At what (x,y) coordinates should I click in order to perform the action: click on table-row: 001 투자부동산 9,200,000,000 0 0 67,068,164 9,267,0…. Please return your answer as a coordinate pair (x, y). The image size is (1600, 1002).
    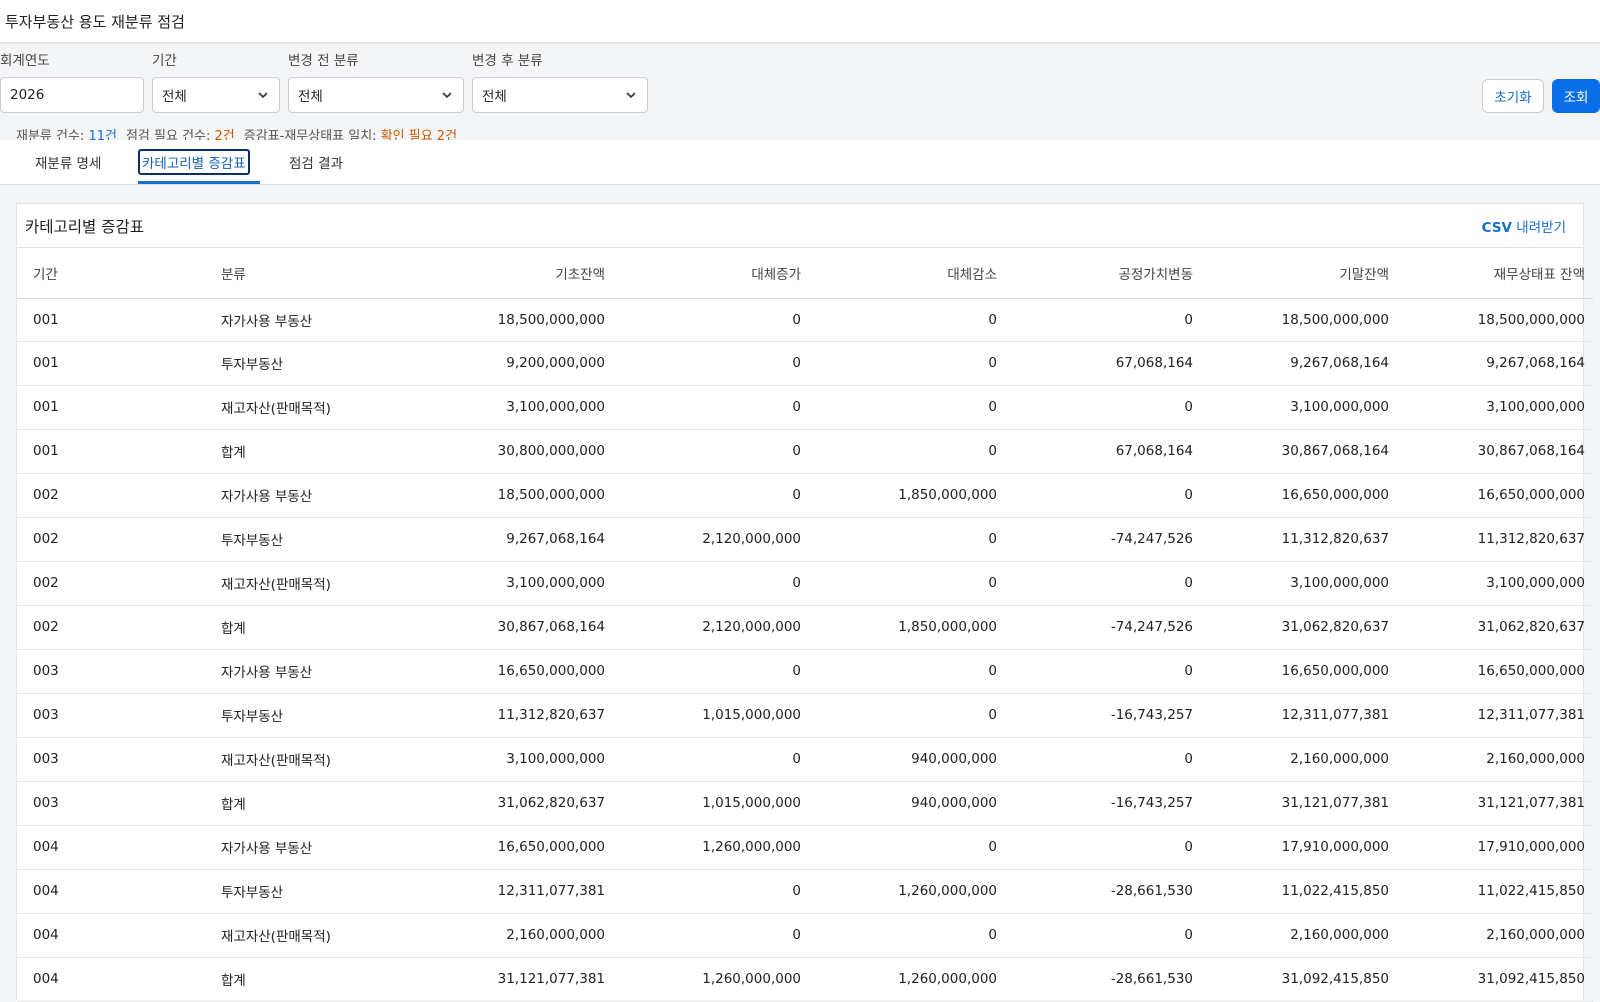
    Looking at the image, I should click on (805, 363).